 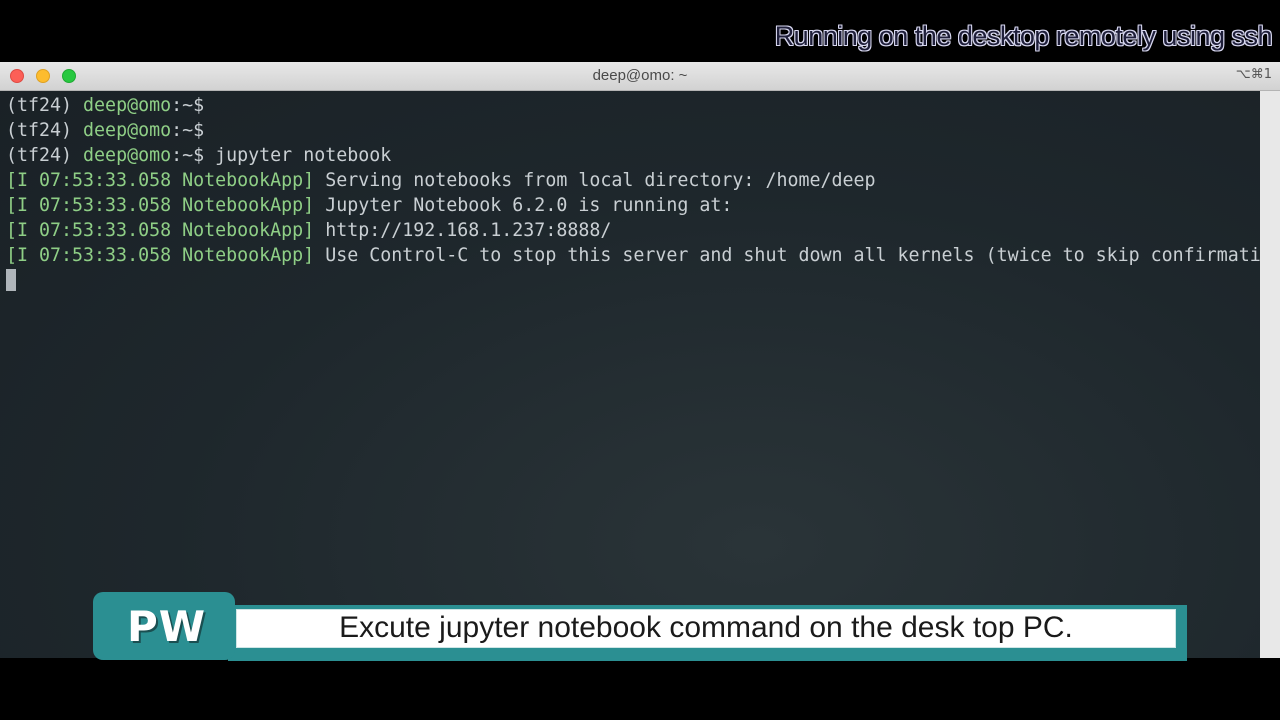 What do you see at coordinates (167, 626) in the screenshot?
I see `channel-logo-text: PW` at bounding box center [167, 626].